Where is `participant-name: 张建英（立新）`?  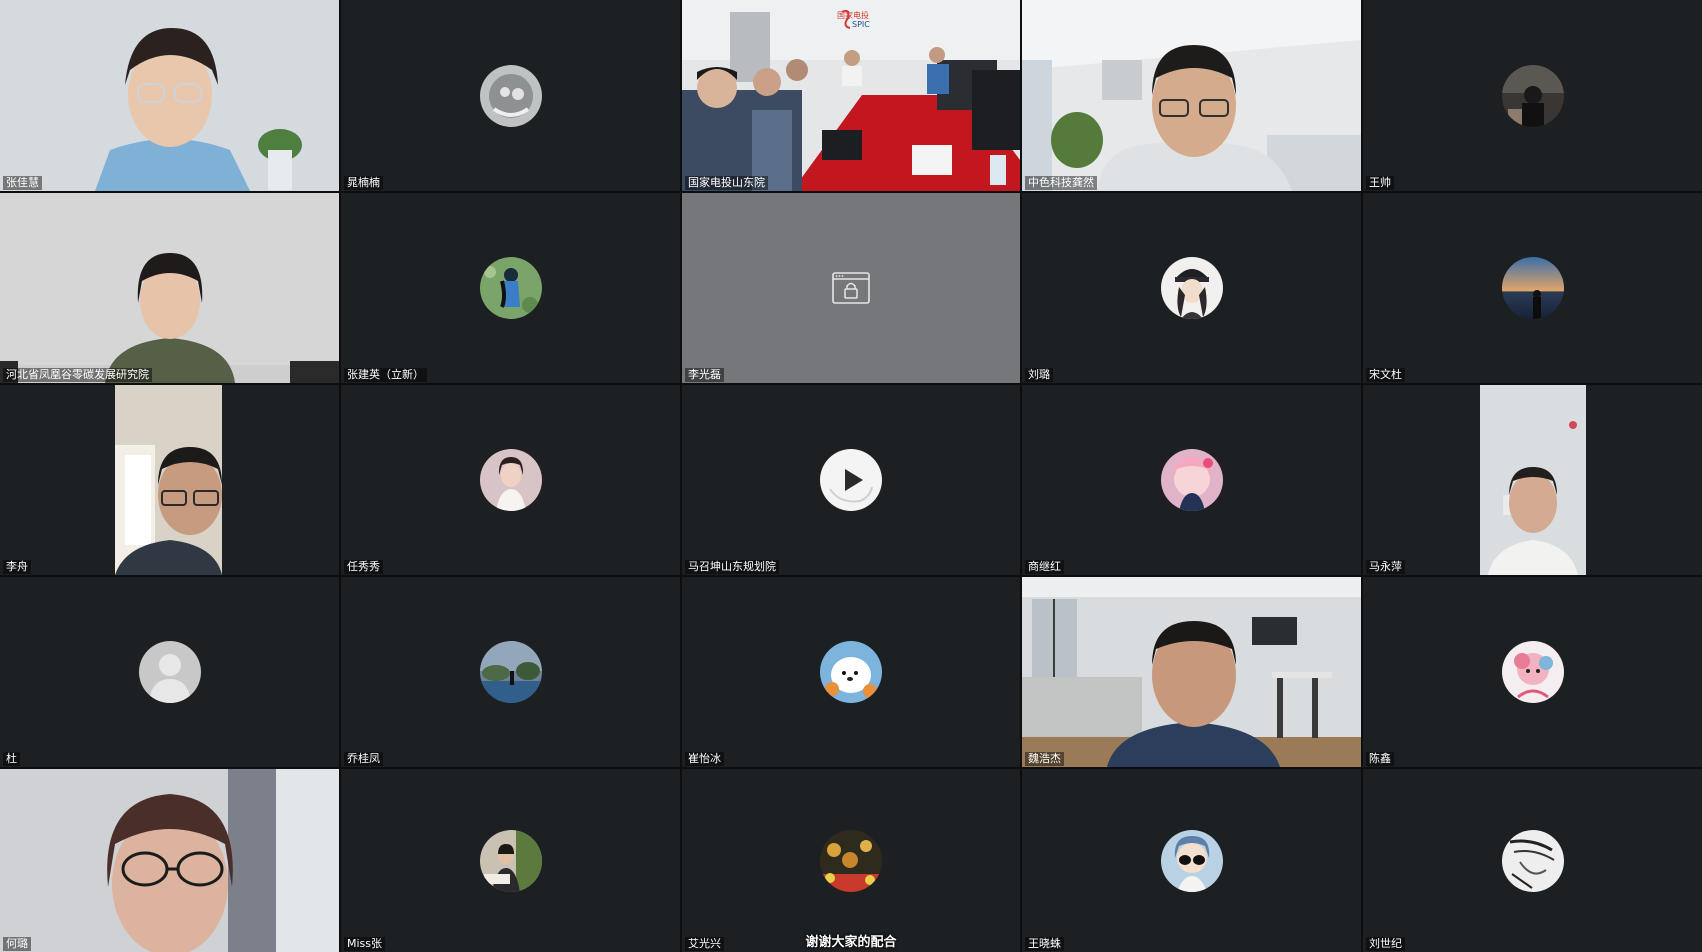
participant-name: 张建英（立新） is located at coordinates (385, 375).